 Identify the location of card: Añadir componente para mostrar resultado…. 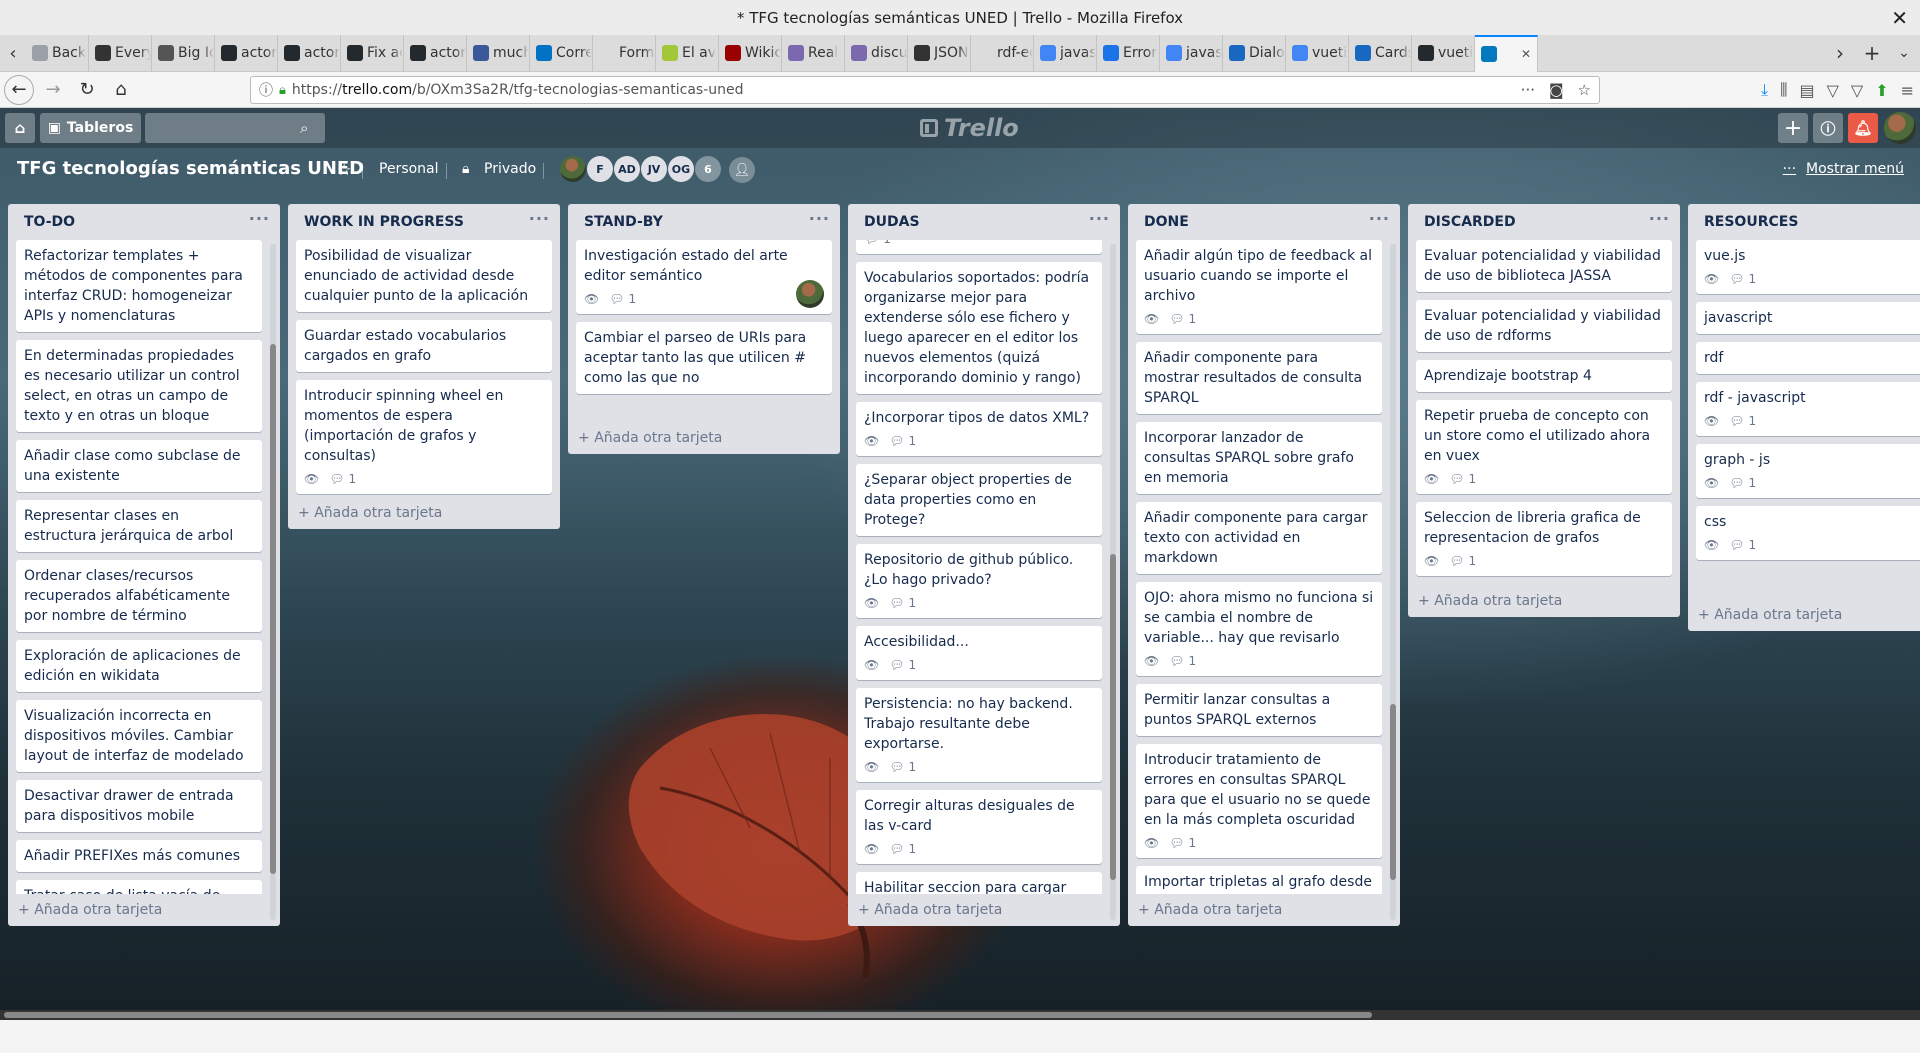
(1259, 378).